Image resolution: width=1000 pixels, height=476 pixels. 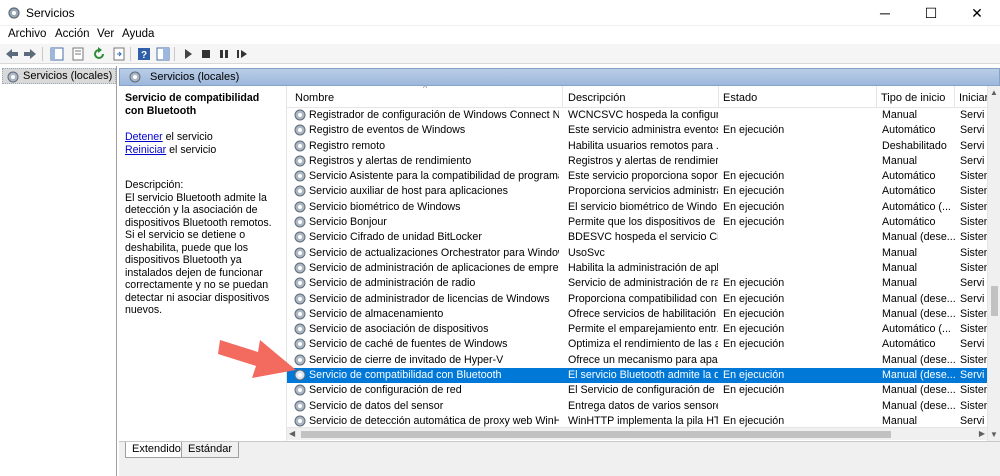 I want to click on stop-icon, so click(x=206, y=54).